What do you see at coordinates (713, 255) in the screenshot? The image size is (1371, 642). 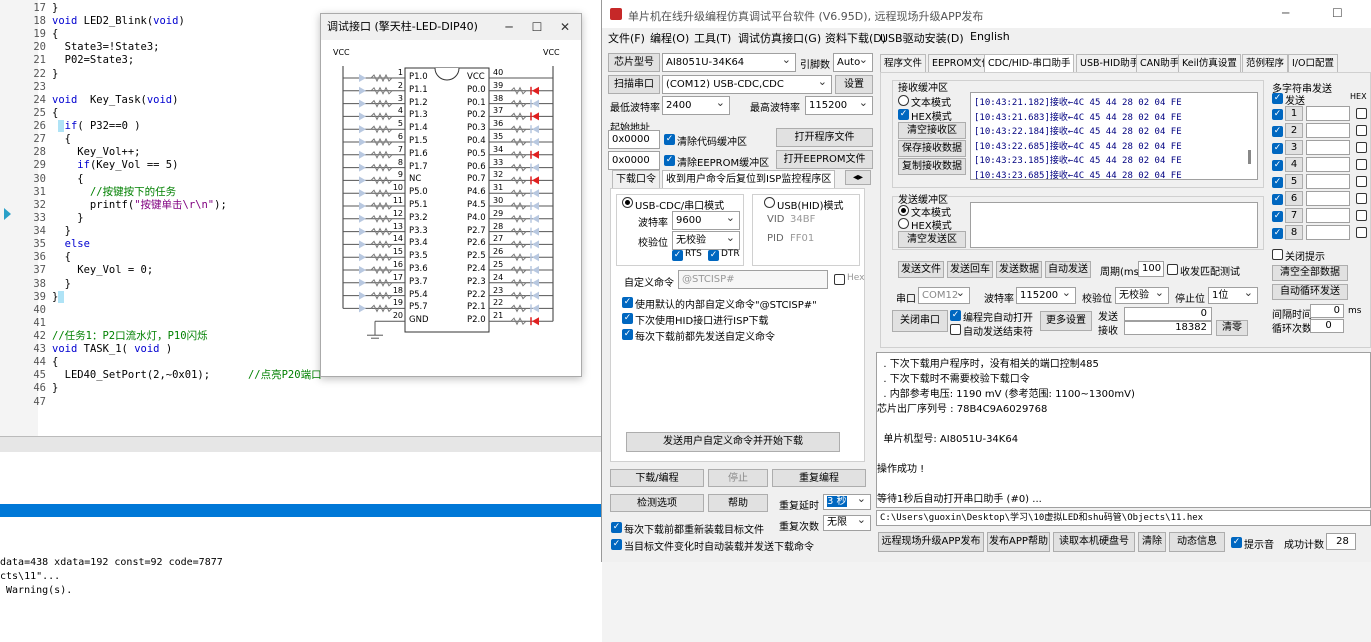 I see `dtr-checkbox: ✓` at bounding box center [713, 255].